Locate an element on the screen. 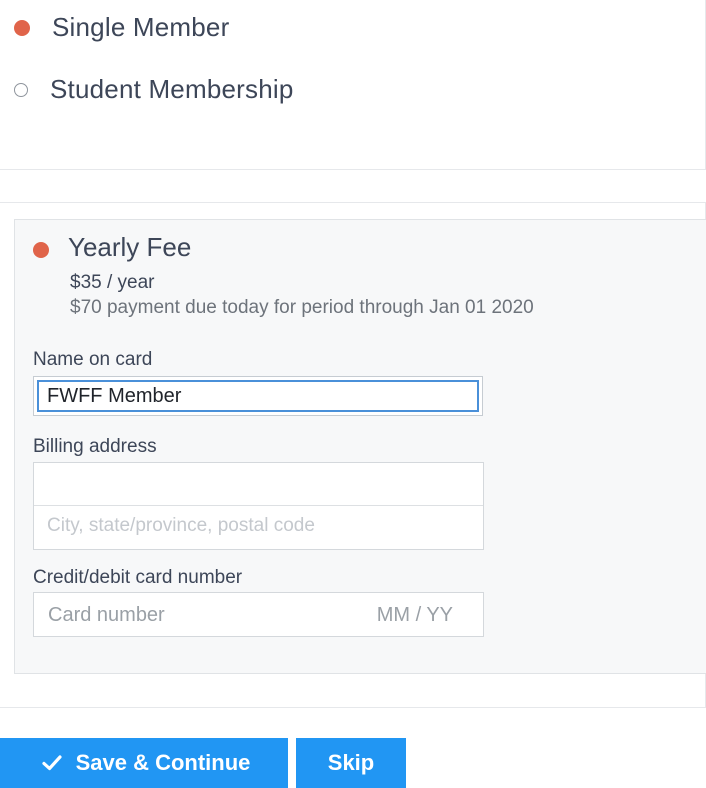 Image resolution: width=706 pixels, height=788 pixels. option-student-membership: Student Membership is located at coordinates (154, 89).